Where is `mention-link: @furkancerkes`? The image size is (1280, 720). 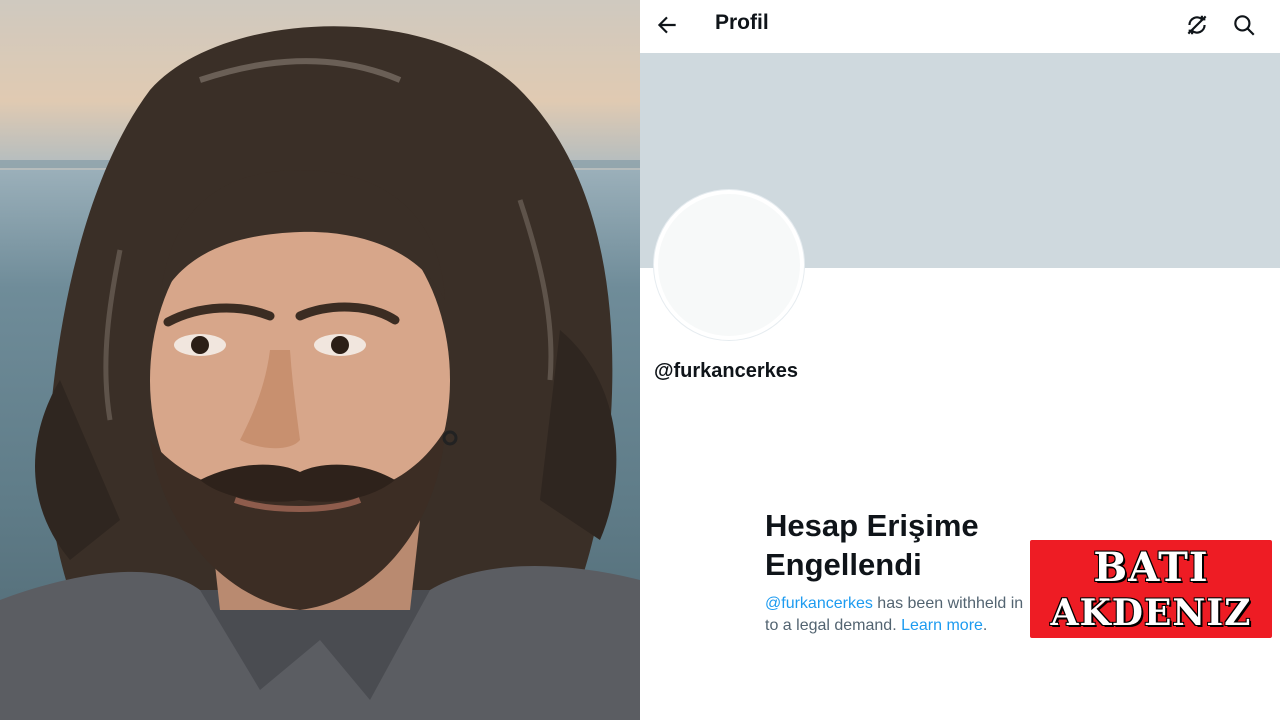 mention-link: @furkancerkes is located at coordinates (819, 603).